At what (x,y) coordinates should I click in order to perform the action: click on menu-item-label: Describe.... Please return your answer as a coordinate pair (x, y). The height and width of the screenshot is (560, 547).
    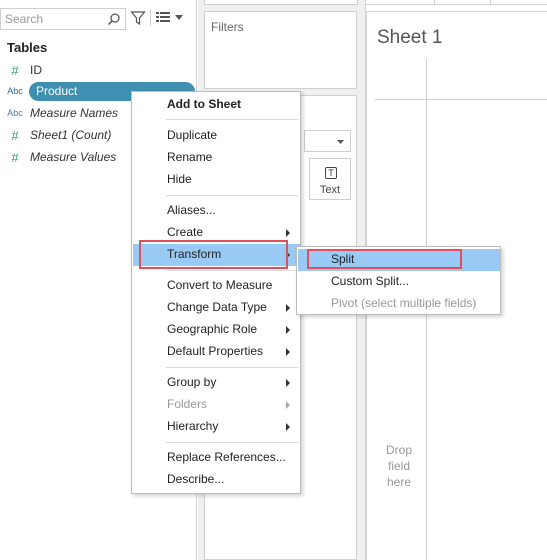
    Looking at the image, I should click on (196, 479).